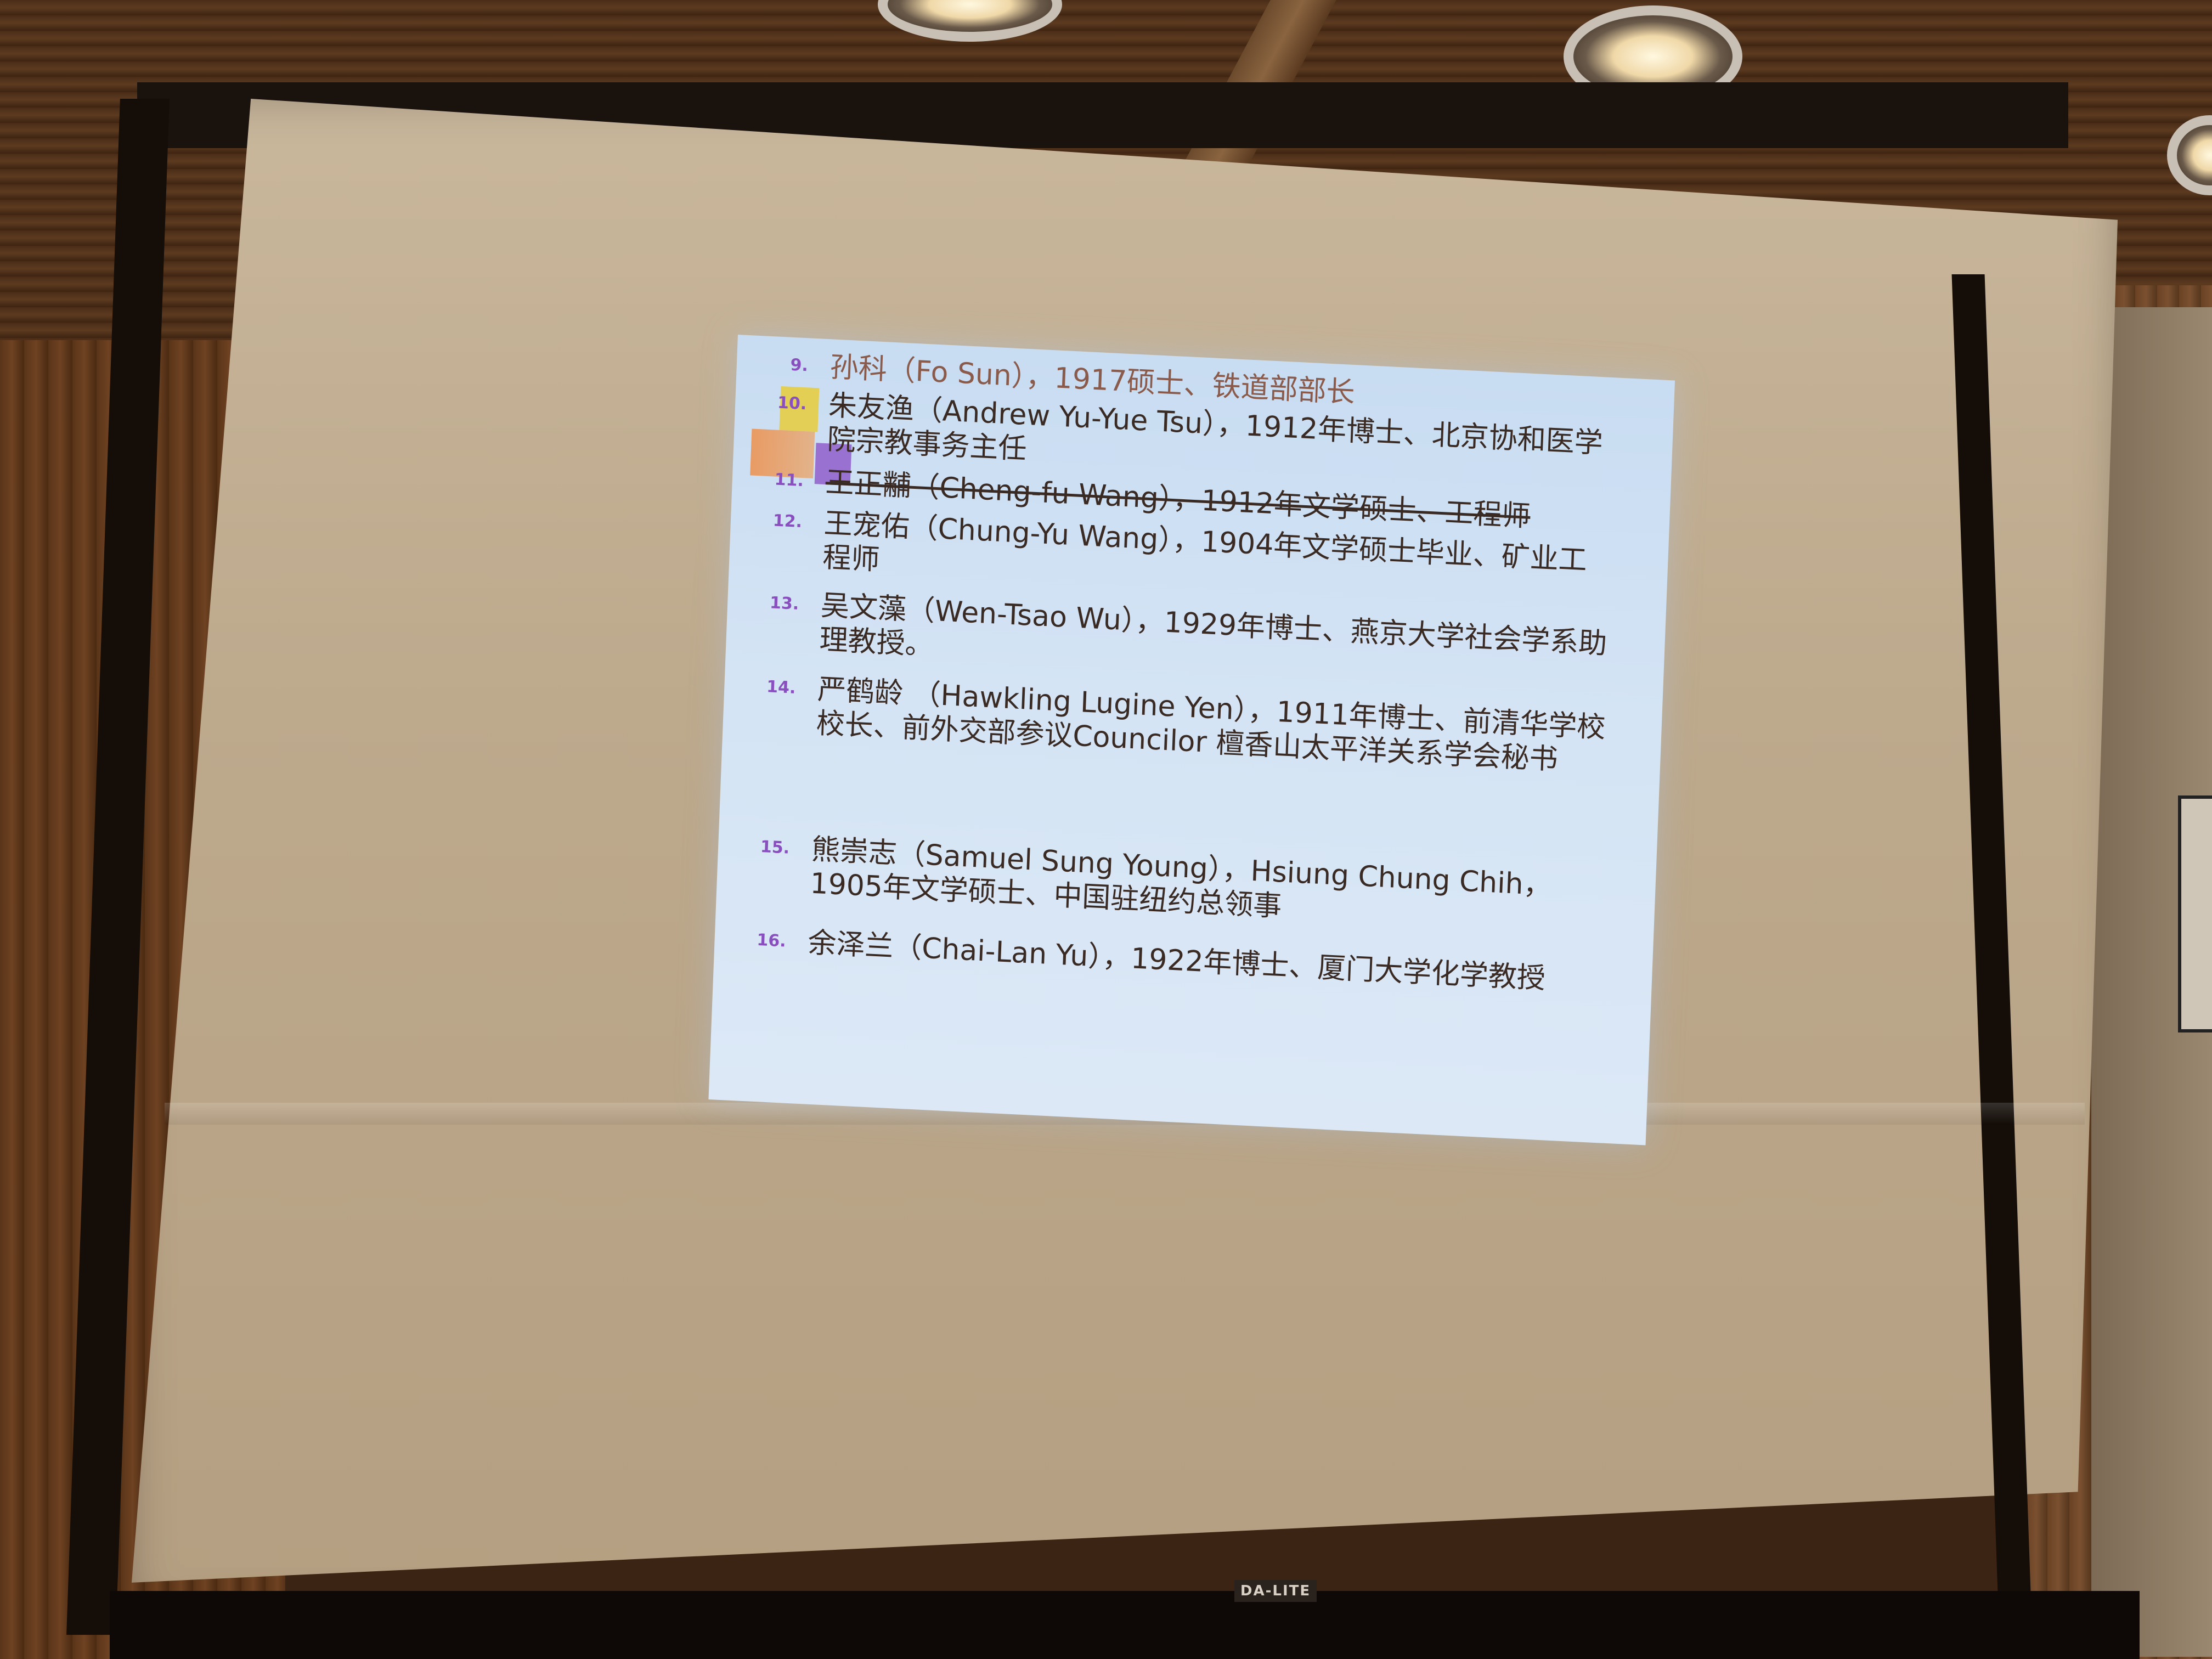  I want to click on wall-frame, so click(2195, 914).